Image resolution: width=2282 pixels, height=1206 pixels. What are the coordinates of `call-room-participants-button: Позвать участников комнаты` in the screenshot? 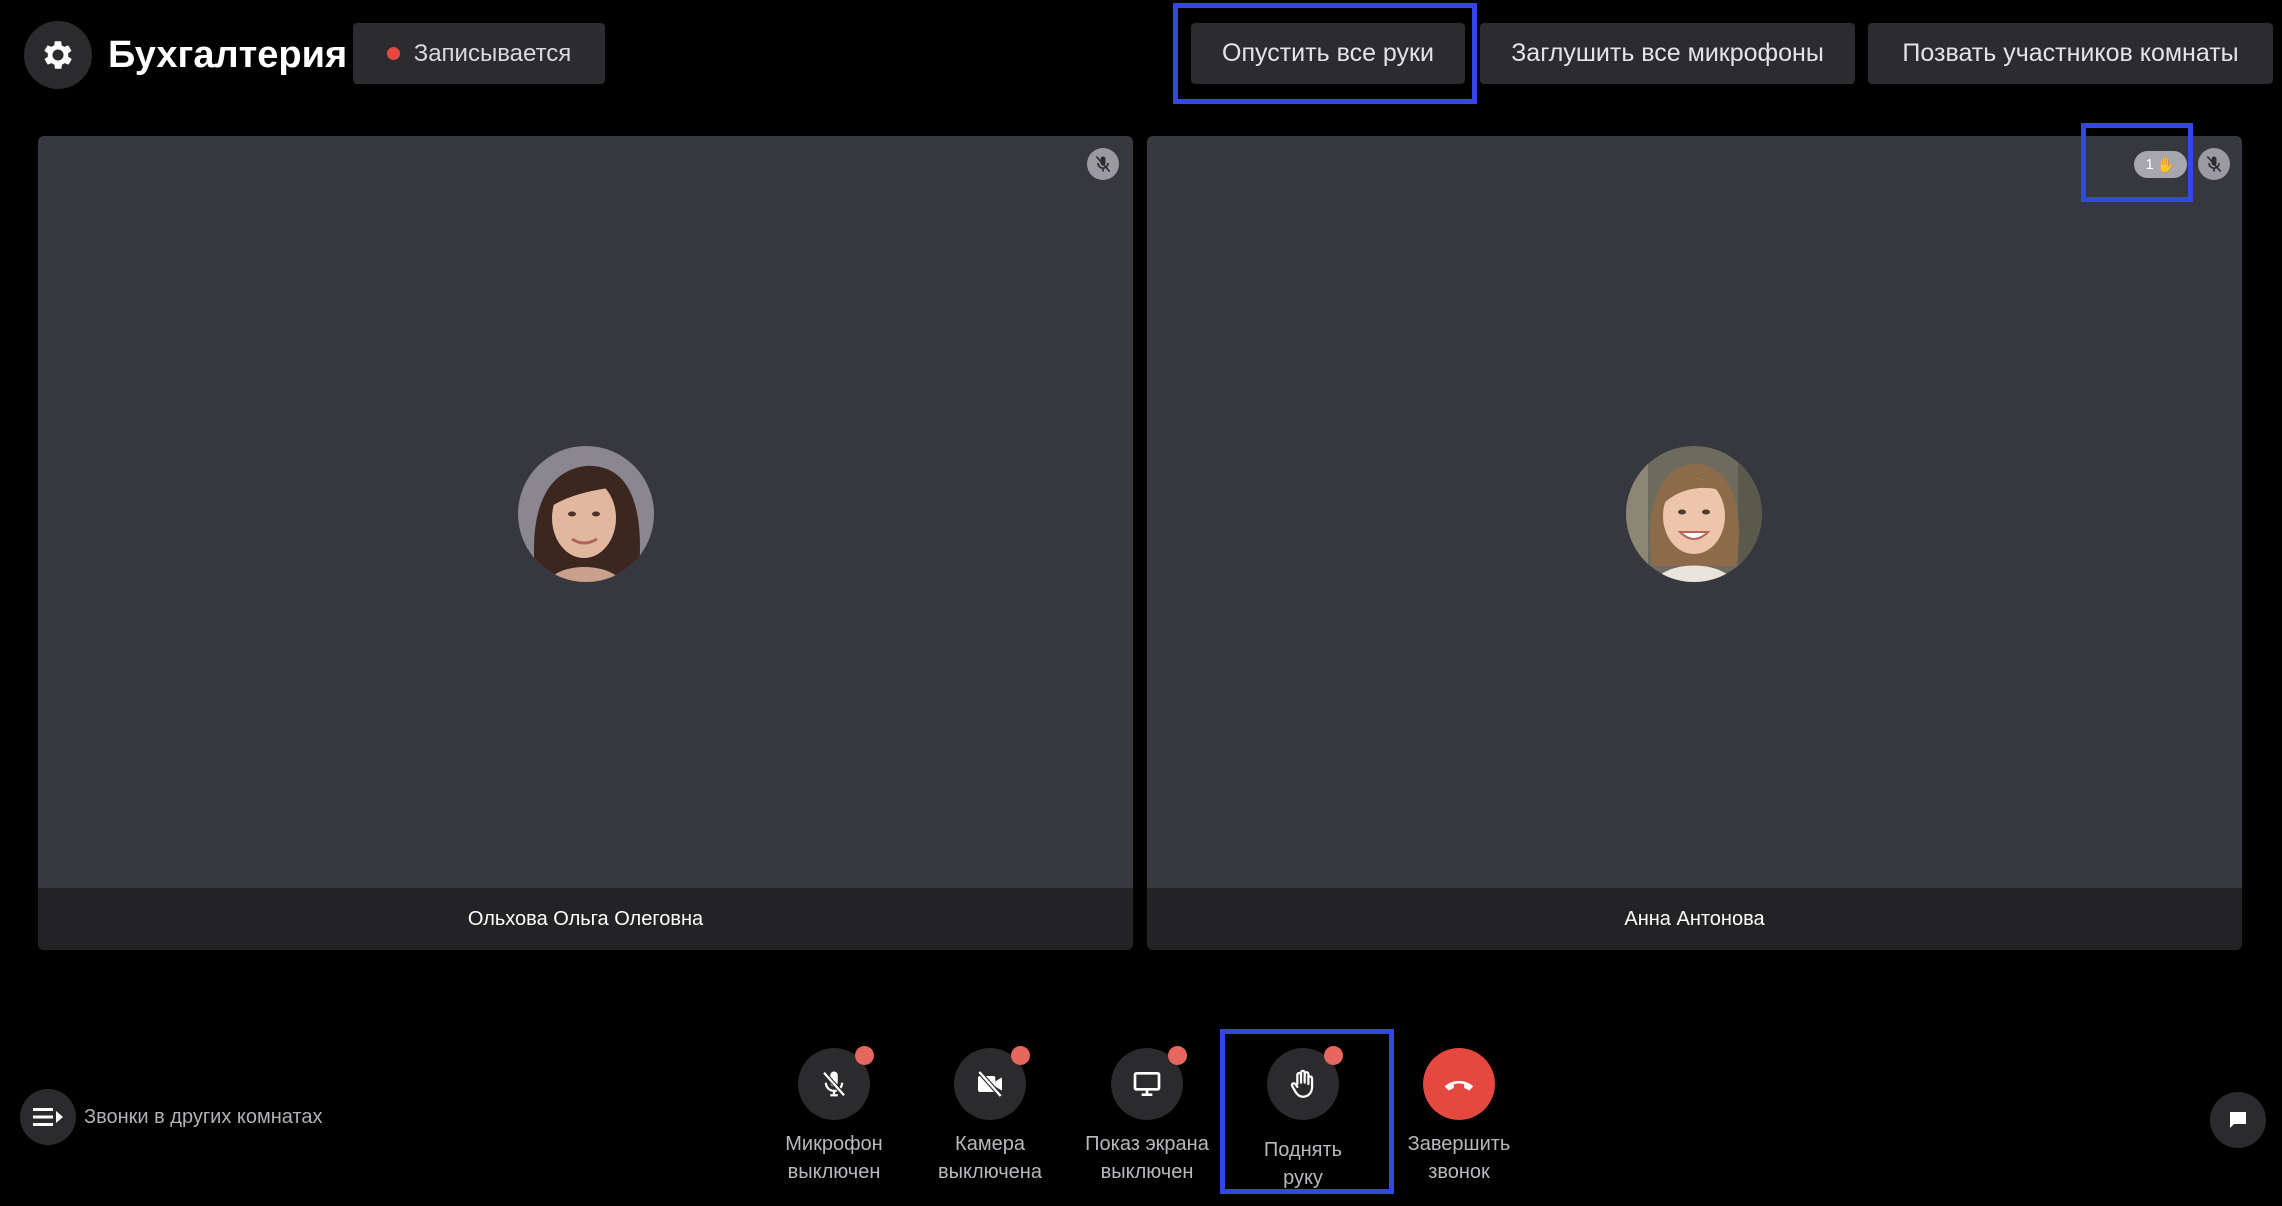 It's located at (2070, 53).